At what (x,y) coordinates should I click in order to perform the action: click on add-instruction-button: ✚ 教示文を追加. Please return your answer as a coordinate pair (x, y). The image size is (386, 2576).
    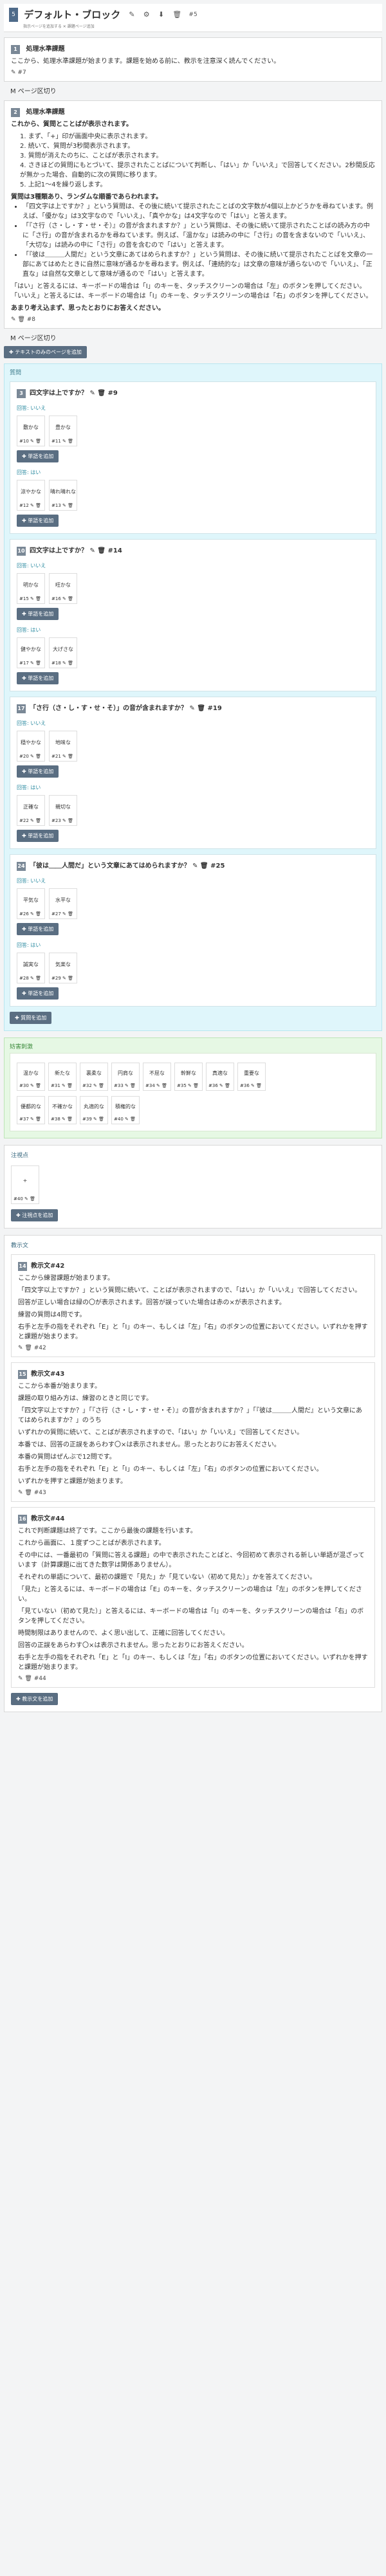
    Looking at the image, I should click on (35, 1699).